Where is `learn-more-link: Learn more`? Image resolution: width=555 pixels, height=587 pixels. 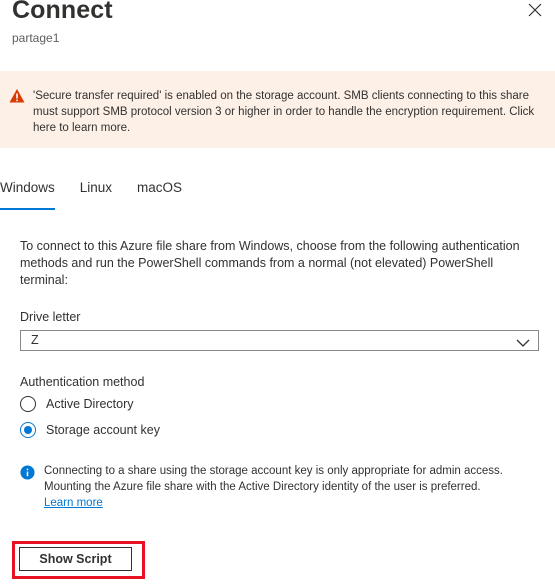 learn-more-link: Learn more is located at coordinates (73, 503).